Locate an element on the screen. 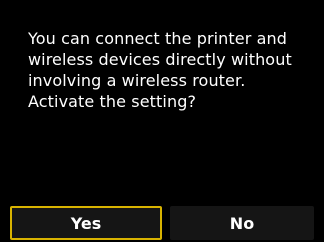 Image resolution: width=324 pixels, height=242 pixels. no-button-label: No is located at coordinates (242, 223).